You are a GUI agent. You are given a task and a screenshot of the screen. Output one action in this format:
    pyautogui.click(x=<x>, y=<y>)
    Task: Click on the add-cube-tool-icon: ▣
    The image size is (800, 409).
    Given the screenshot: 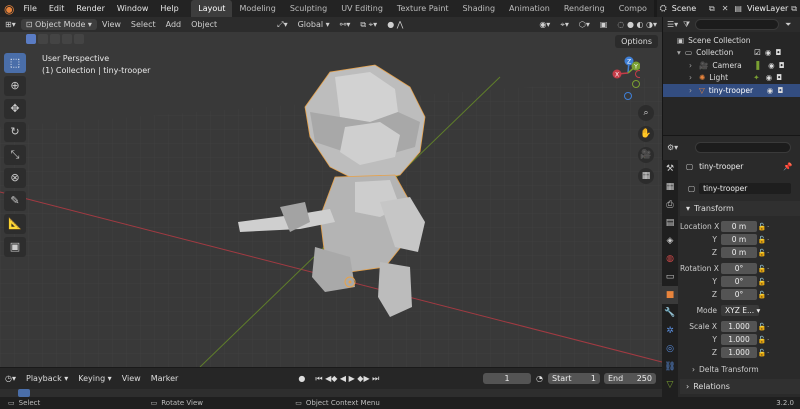 What is the action you would take?
    pyautogui.click(x=15, y=247)
    